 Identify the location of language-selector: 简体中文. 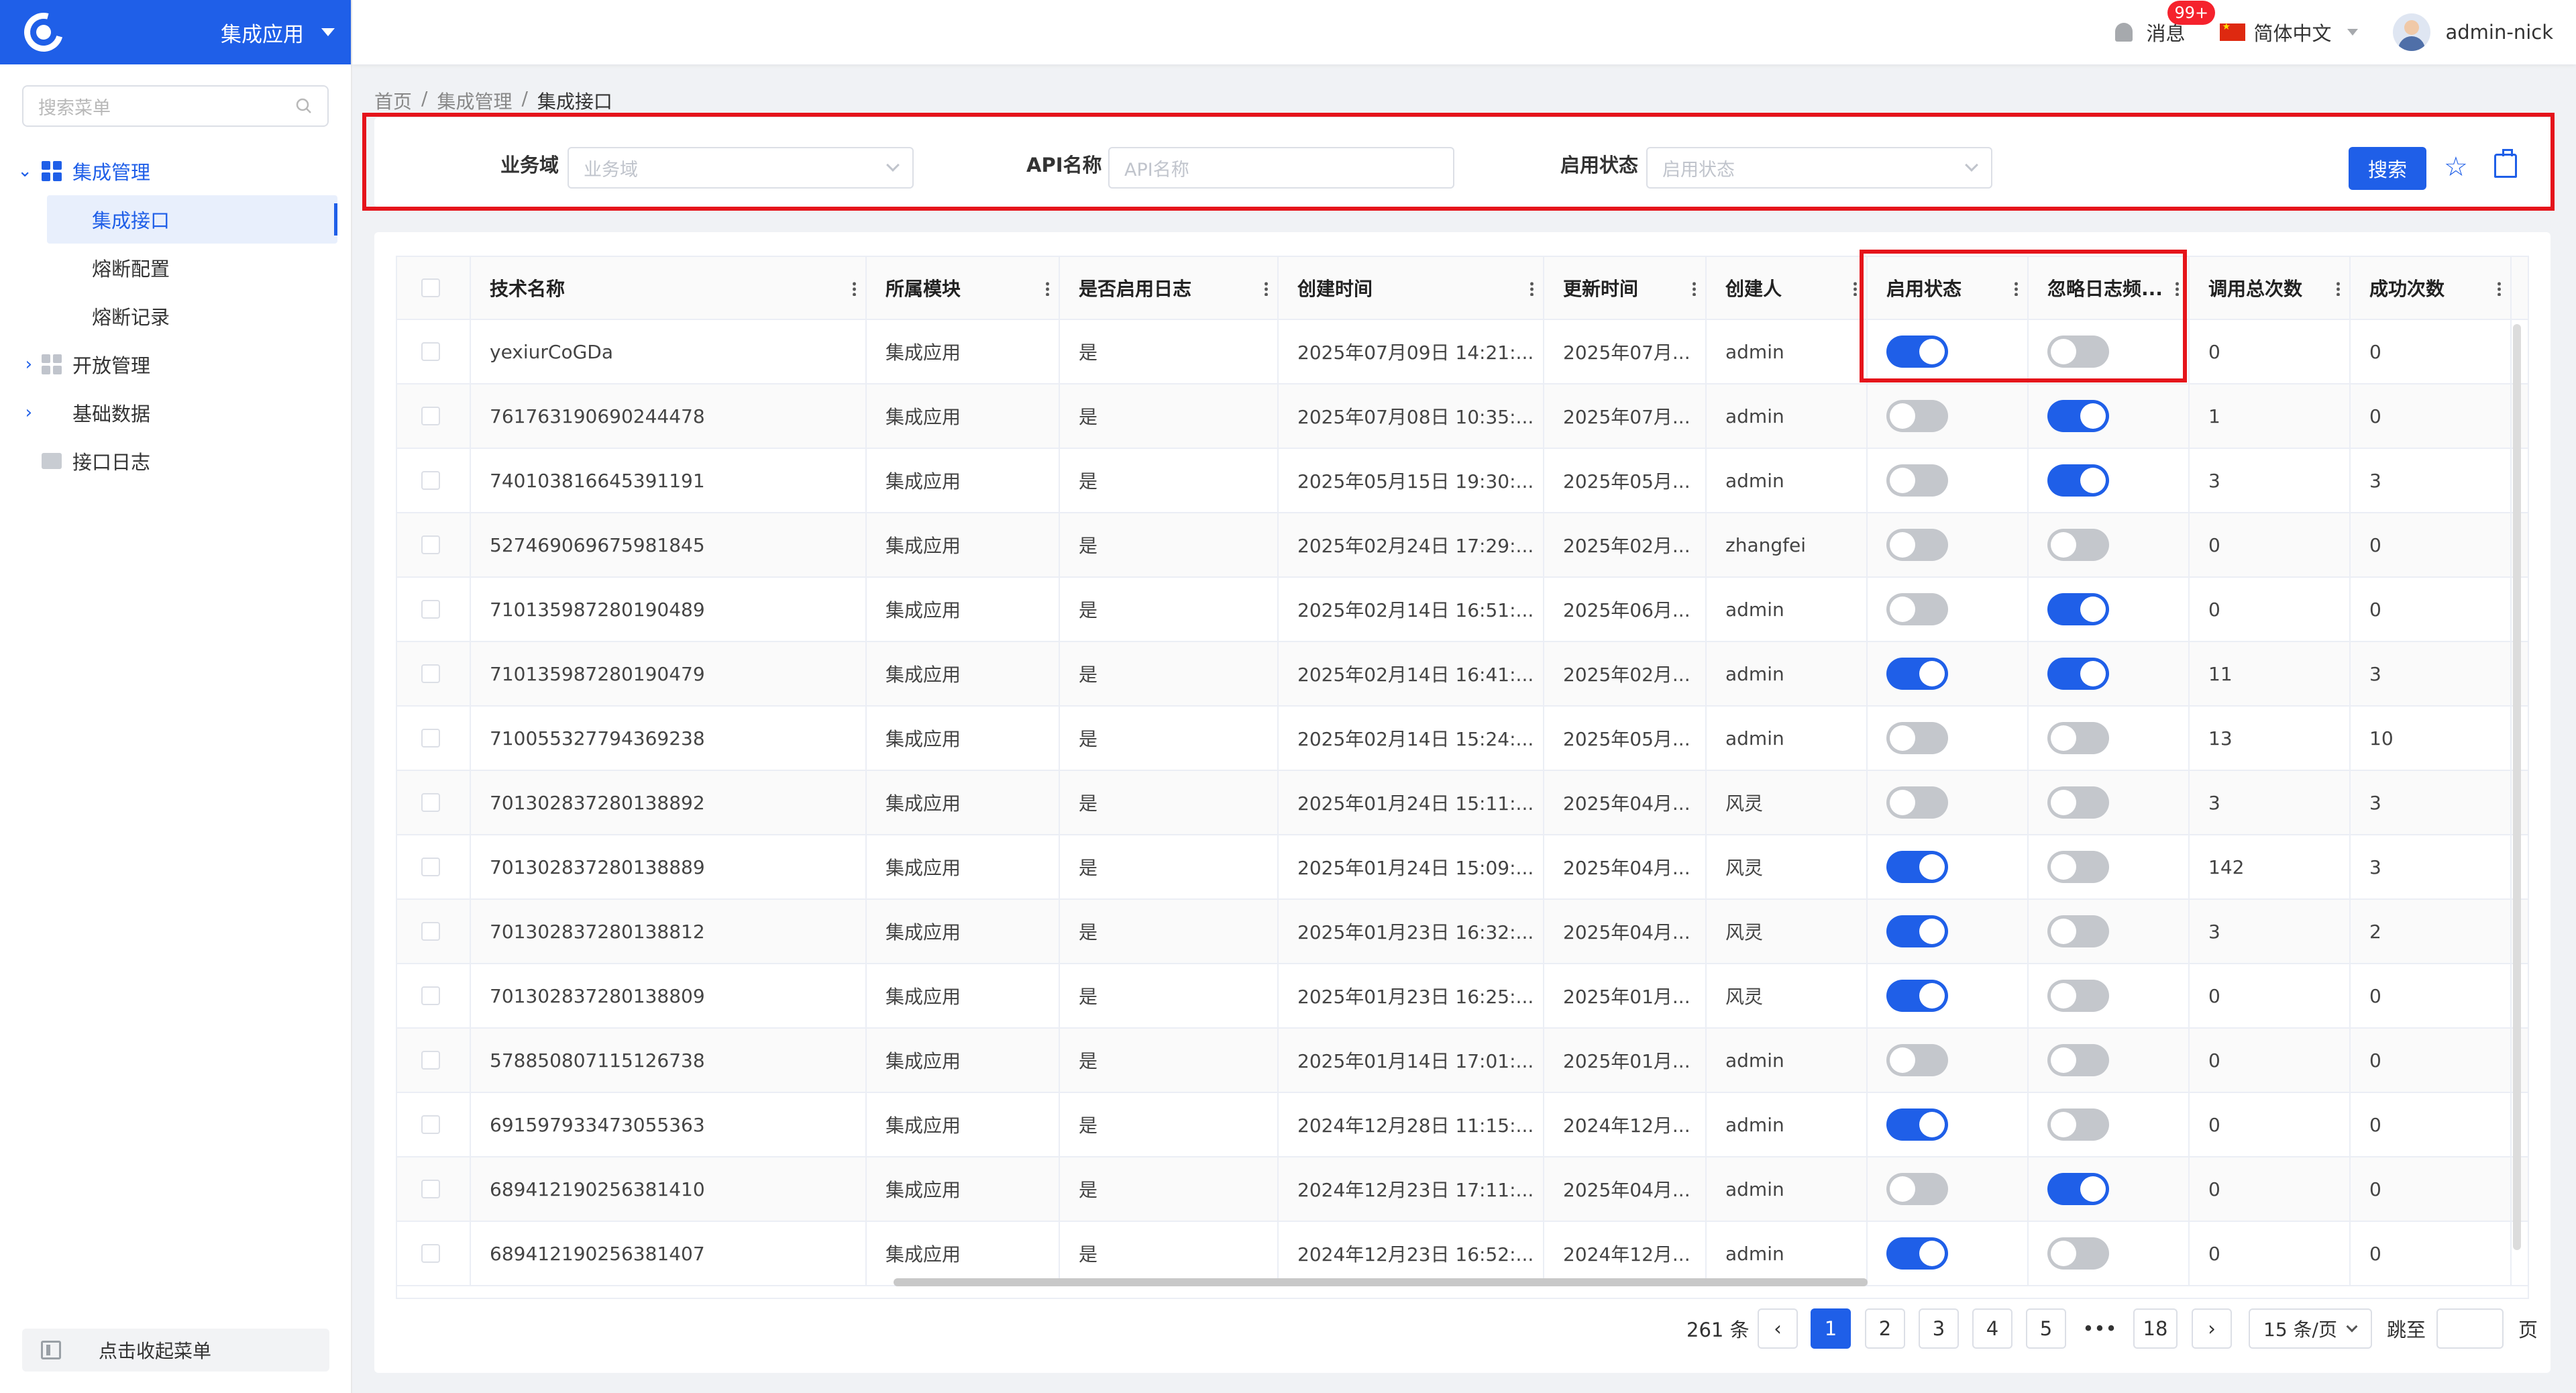
(2289, 32).